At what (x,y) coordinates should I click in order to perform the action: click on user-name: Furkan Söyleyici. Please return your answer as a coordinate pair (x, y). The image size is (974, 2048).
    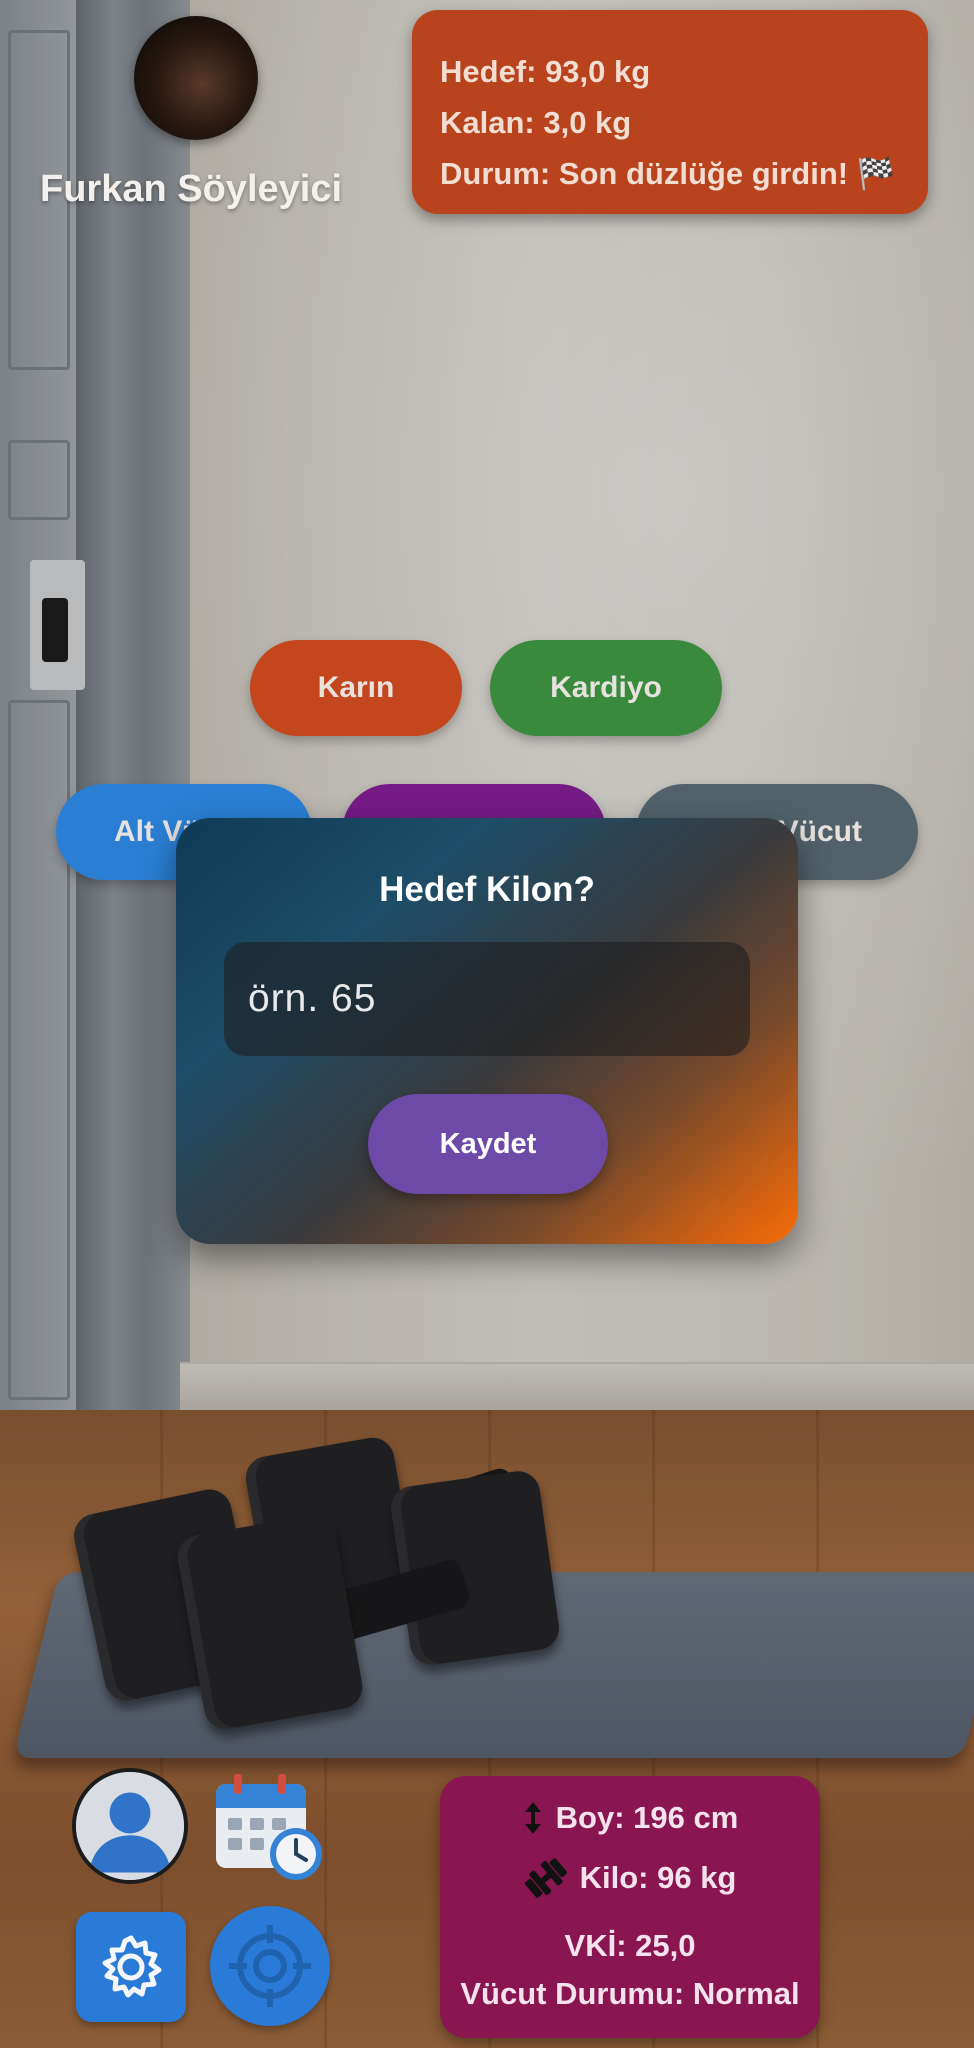
    Looking at the image, I should click on (191, 189).